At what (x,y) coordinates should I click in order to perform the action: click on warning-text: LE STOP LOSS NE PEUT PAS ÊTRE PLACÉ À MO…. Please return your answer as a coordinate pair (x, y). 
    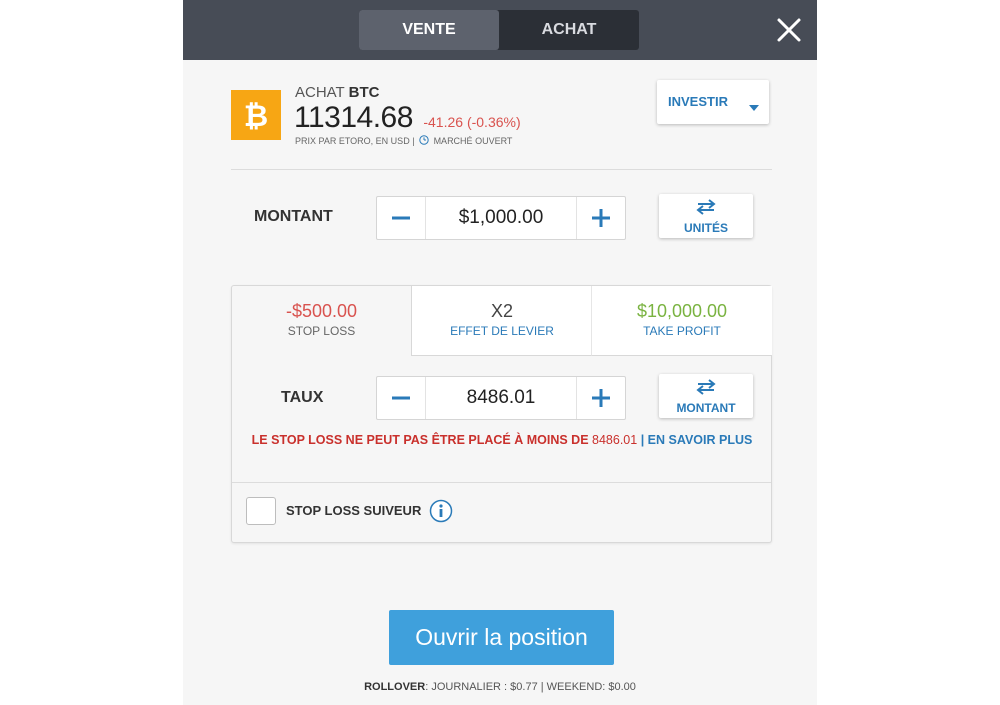
    Looking at the image, I should click on (420, 440).